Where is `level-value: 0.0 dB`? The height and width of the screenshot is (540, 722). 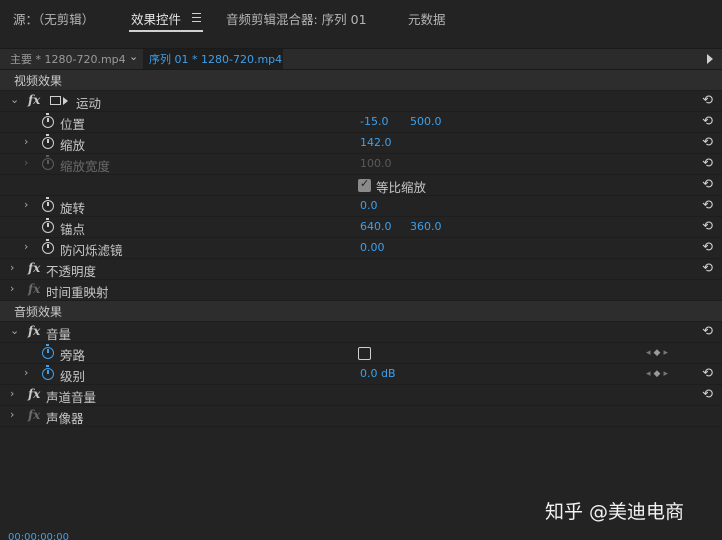 level-value: 0.0 dB is located at coordinates (378, 373).